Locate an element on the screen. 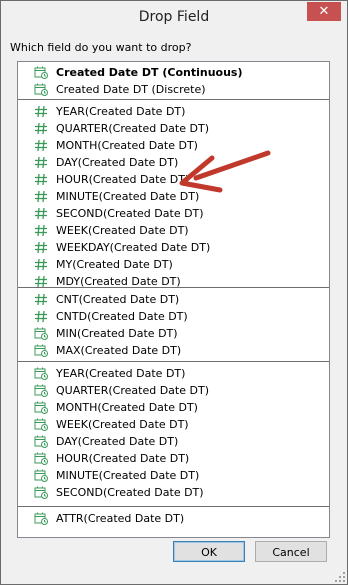 The width and height of the screenshot is (348, 585). list-item: ATTR(Created Date DT) is located at coordinates (173, 518).